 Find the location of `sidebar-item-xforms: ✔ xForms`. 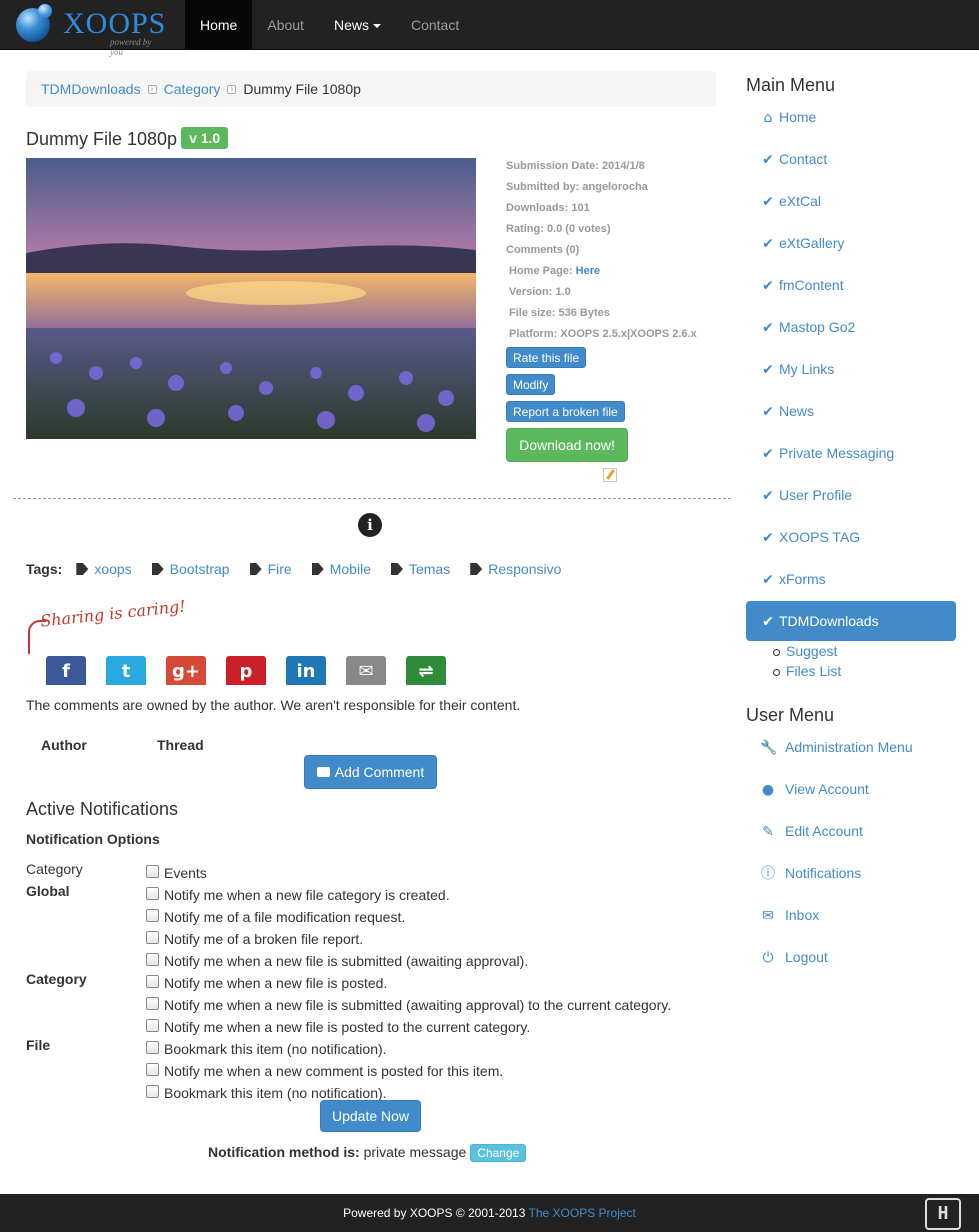

sidebar-item-xforms: ✔ xForms is located at coordinates (851, 579).